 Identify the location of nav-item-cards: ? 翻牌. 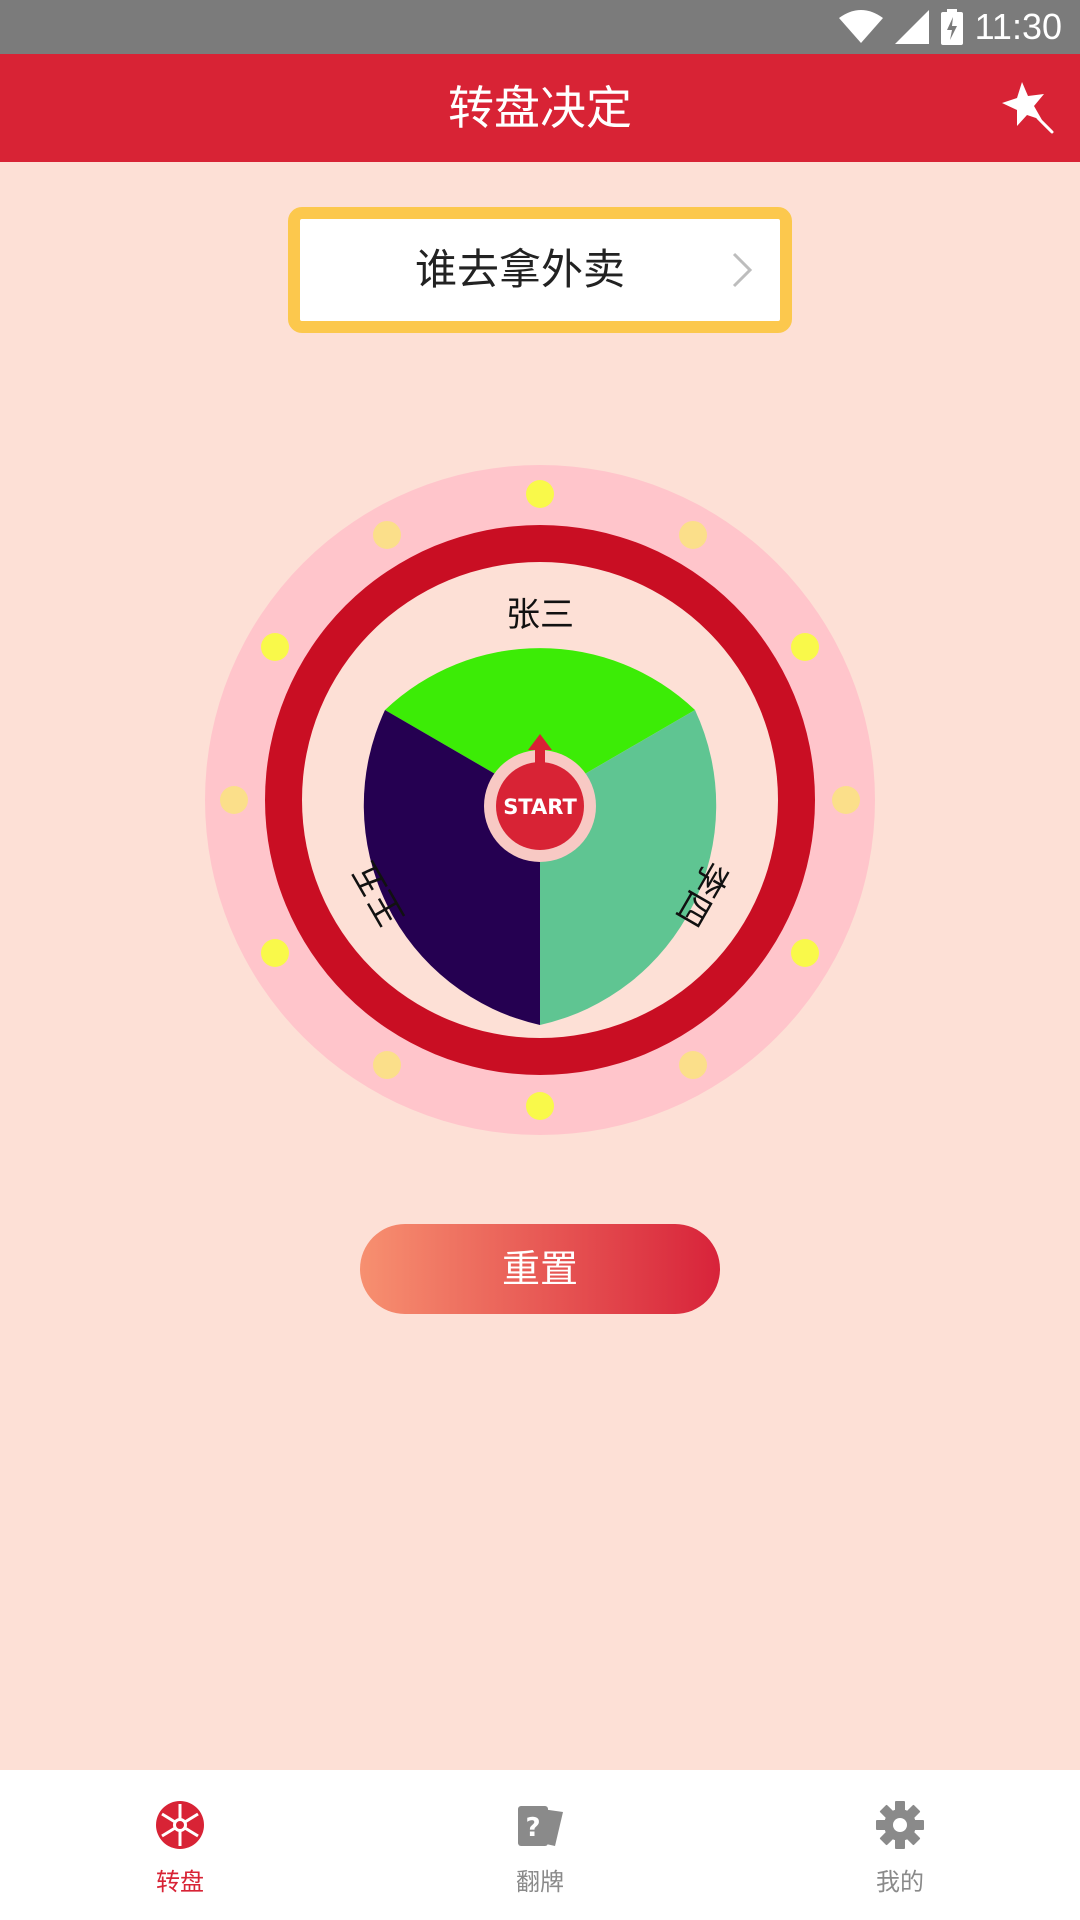
(540, 1845).